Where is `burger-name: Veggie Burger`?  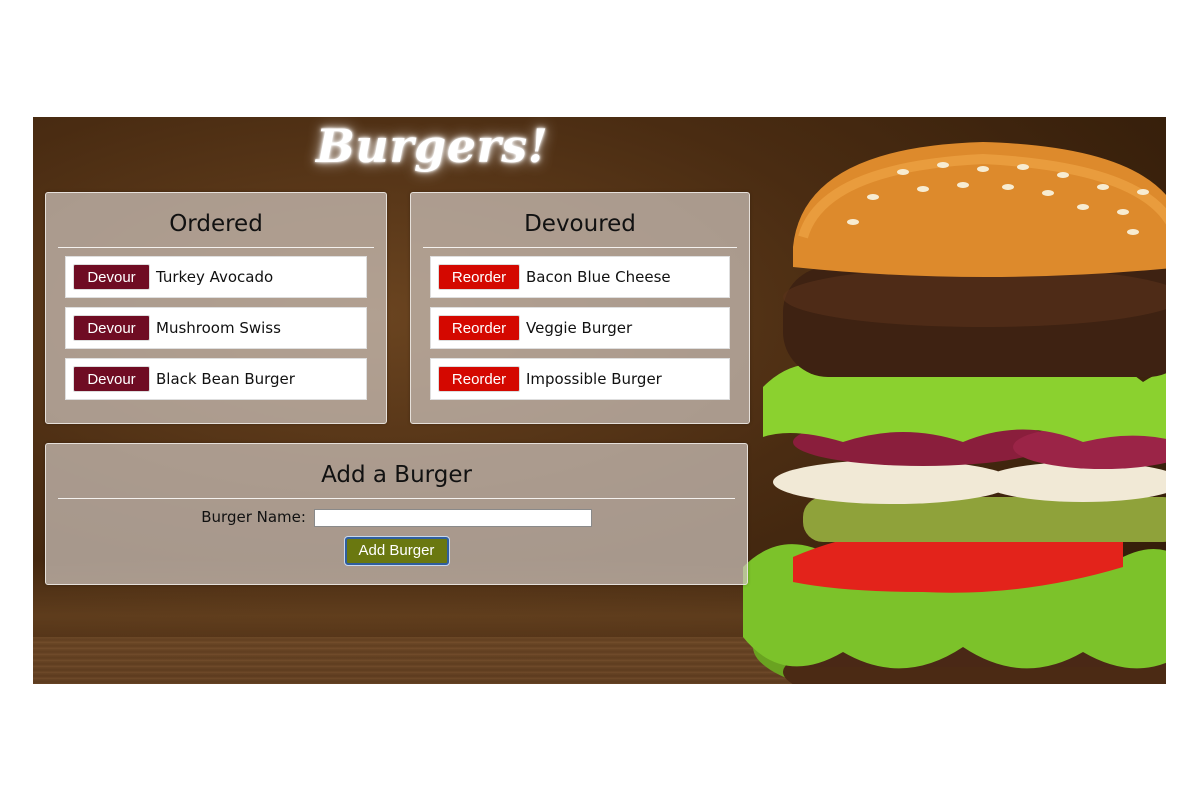 burger-name: Veggie Burger is located at coordinates (579, 328).